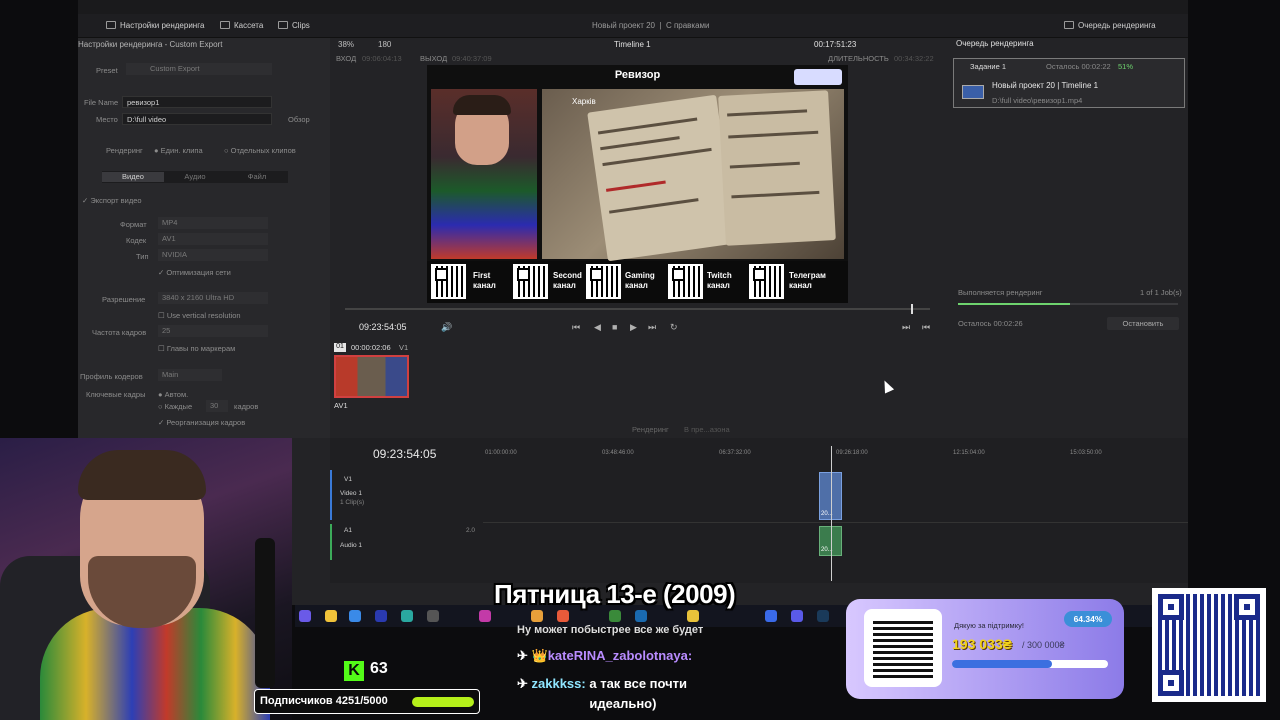 This screenshot has width=1280, height=720. Describe the element at coordinates (576, 327) in the screenshot. I see `skip-back-icon: ⏮` at that location.